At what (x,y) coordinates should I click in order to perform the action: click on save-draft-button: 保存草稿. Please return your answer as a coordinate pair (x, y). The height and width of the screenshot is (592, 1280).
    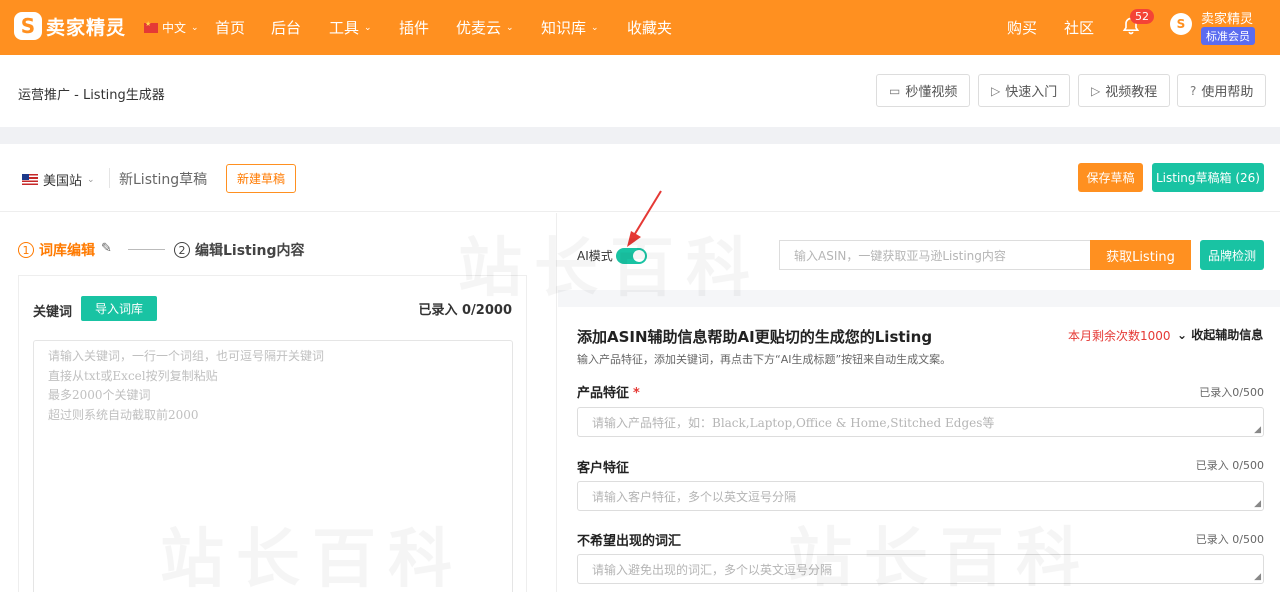
    Looking at the image, I should click on (1110, 177).